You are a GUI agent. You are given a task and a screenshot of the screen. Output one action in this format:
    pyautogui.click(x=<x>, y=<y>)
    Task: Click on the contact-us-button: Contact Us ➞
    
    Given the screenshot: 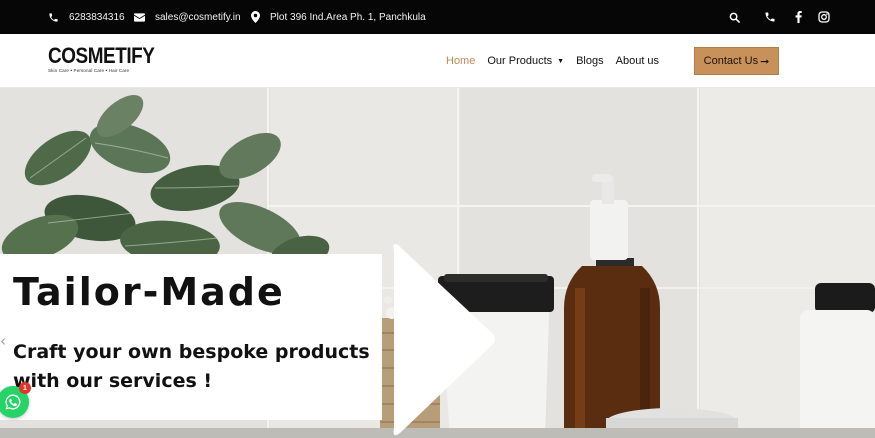 What is the action you would take?
    pyautogui.click(x=736, y=61)
    